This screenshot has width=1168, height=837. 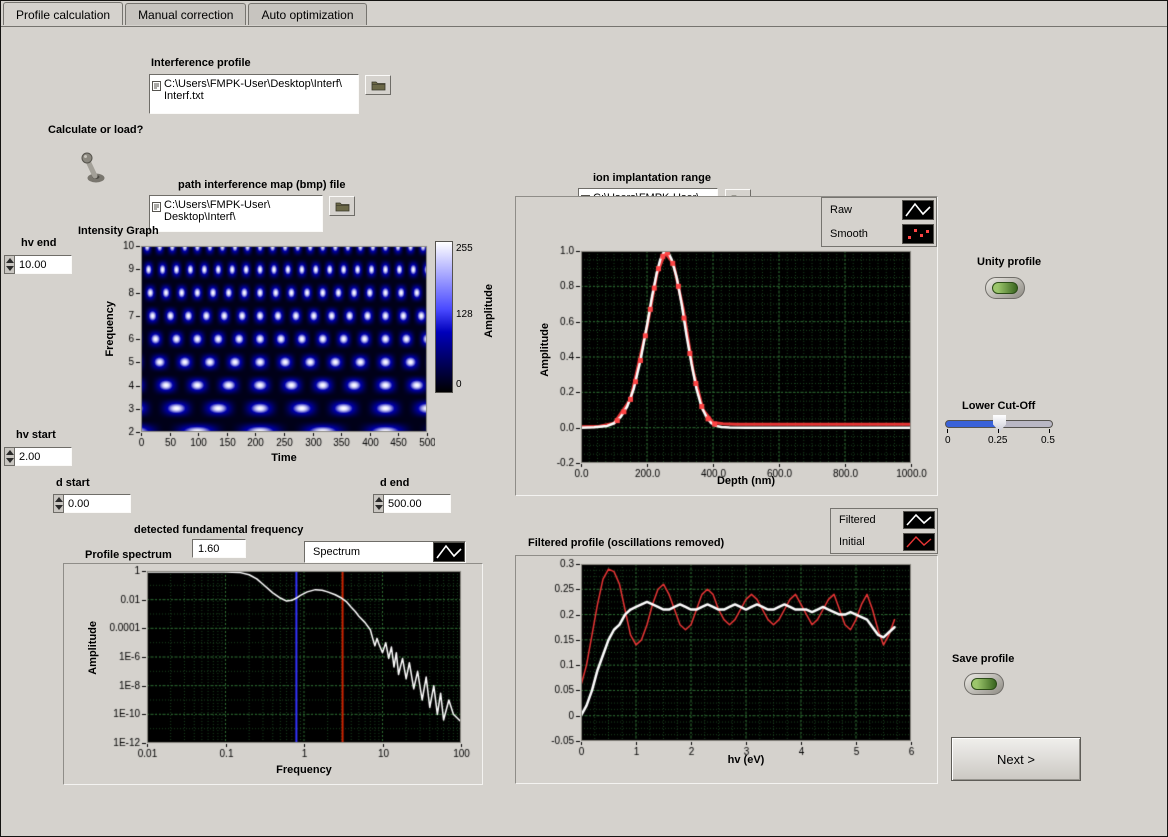 I want to click on unity-profile-button, so click(x=1005, y=288).